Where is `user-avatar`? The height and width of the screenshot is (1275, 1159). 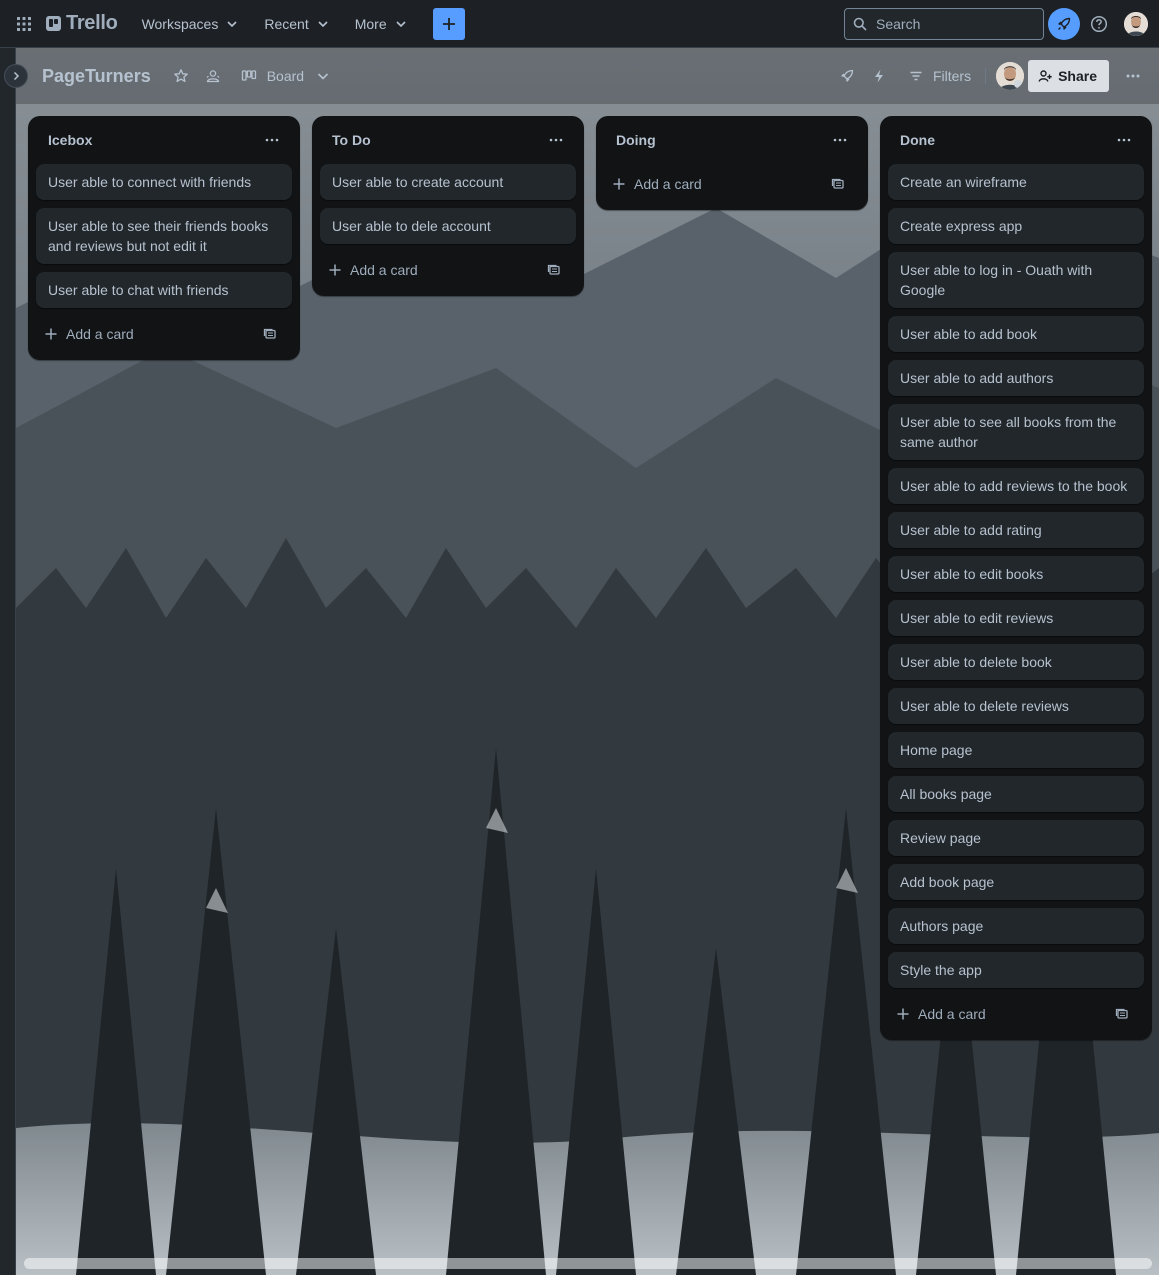 user-avatar is located at coordinates (1136, 24).